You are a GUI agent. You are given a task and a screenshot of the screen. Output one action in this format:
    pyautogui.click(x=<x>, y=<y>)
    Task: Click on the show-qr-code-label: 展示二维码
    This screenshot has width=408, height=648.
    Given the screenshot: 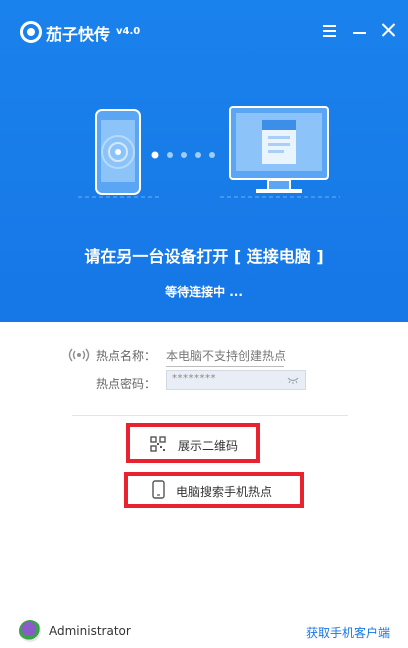 What is the action you would take?
    pyautogui.click(x=208, y=446)
    